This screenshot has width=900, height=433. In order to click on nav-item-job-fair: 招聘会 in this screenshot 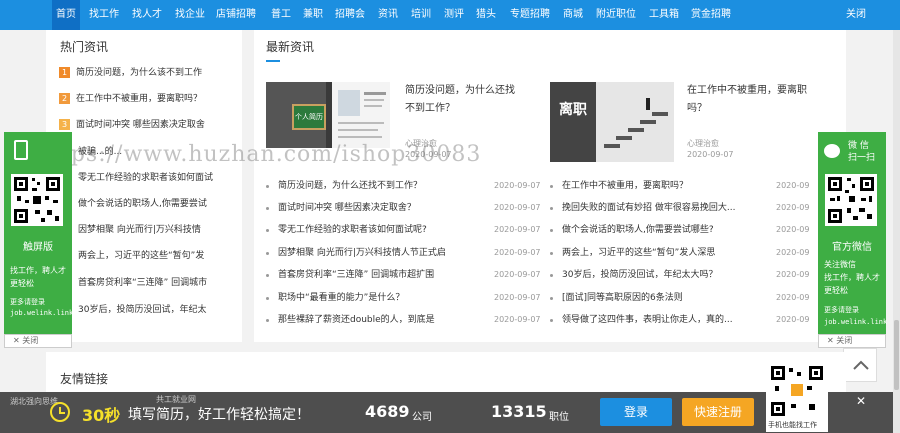, I will do `click(350, 15)`.